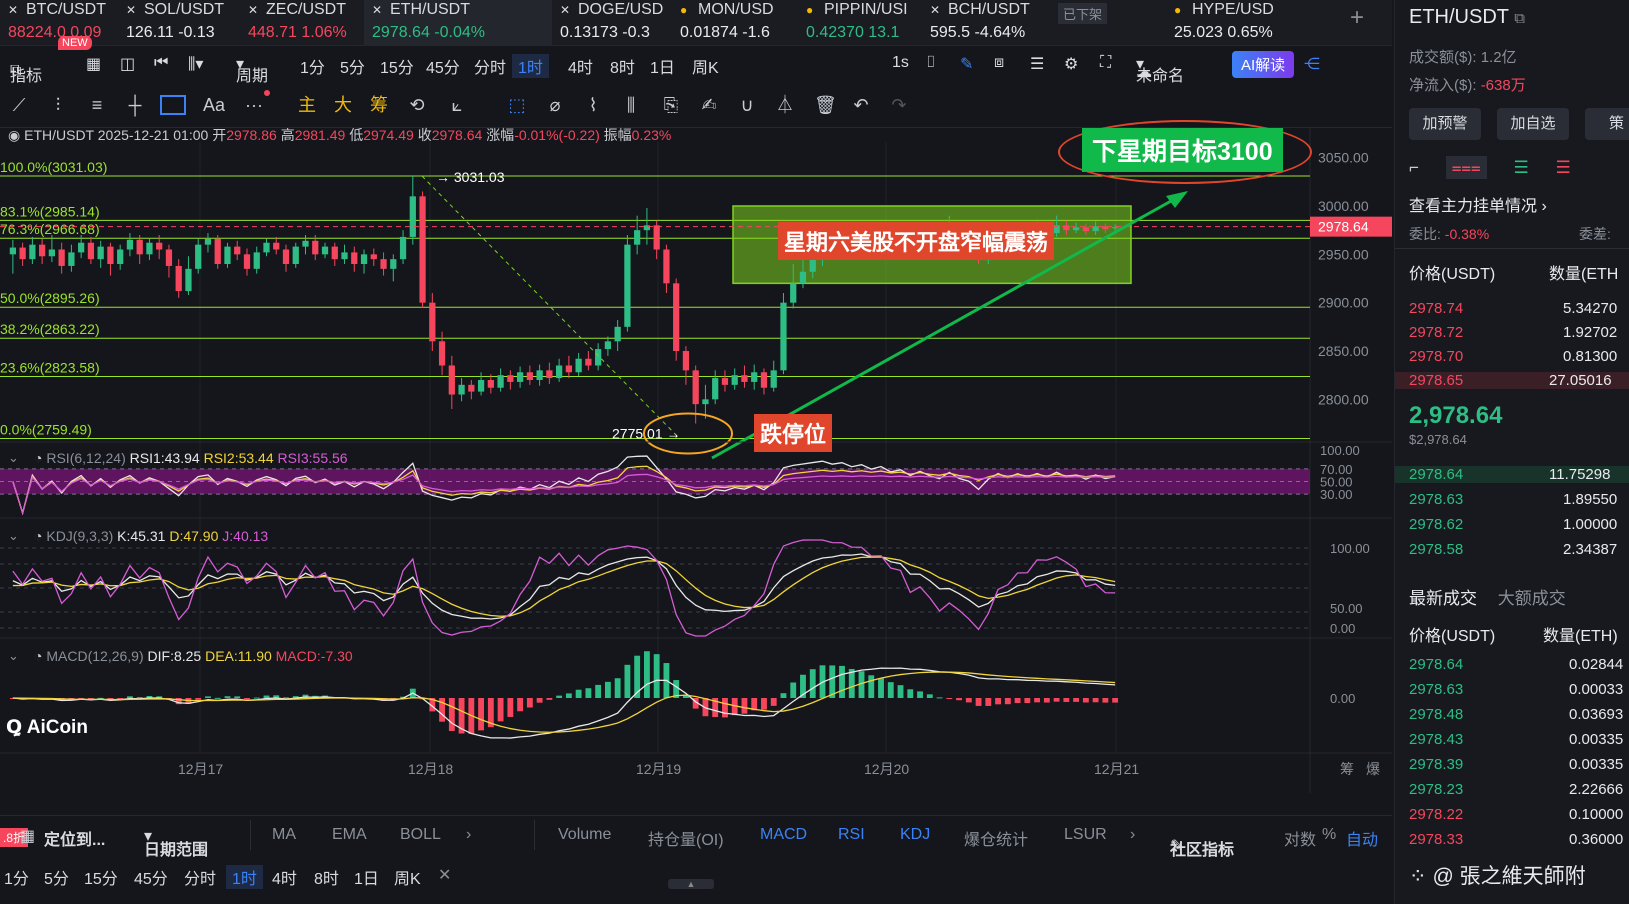 Image resolution: width=1629 pixels, height=904 pixels. I want to click on ask-row: 2978.74 5.34270, so click(1513, 308).